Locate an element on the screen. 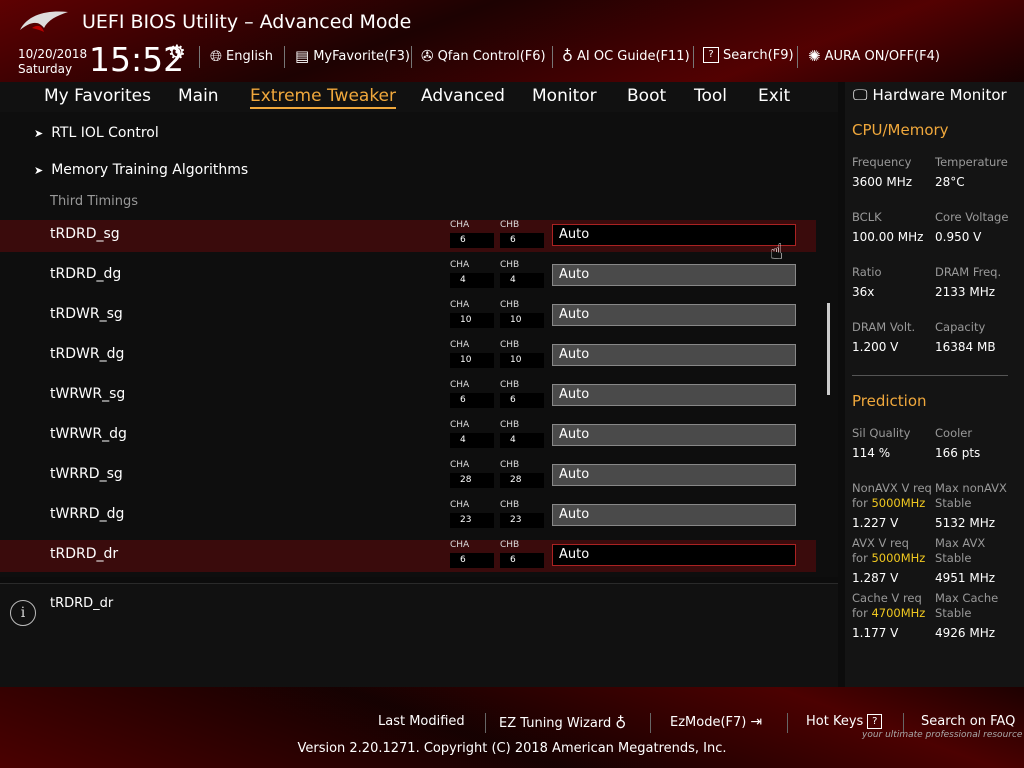 The height and width of the screenshot is (768, 1024). ez-tuning-wizard-label: EZ Tuning Wizard is located at coordinates (555, 723).